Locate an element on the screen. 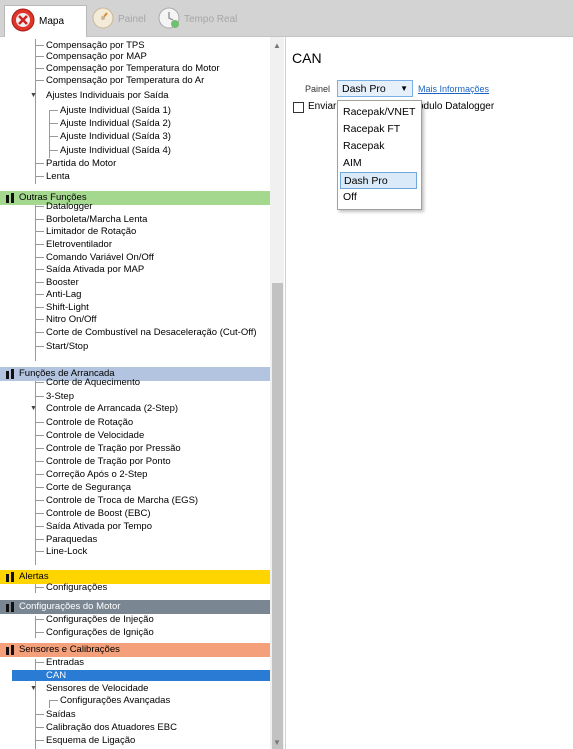  tree-item-label: Ajuste Individual (Saída 1) is located at coordinates (115, 110).